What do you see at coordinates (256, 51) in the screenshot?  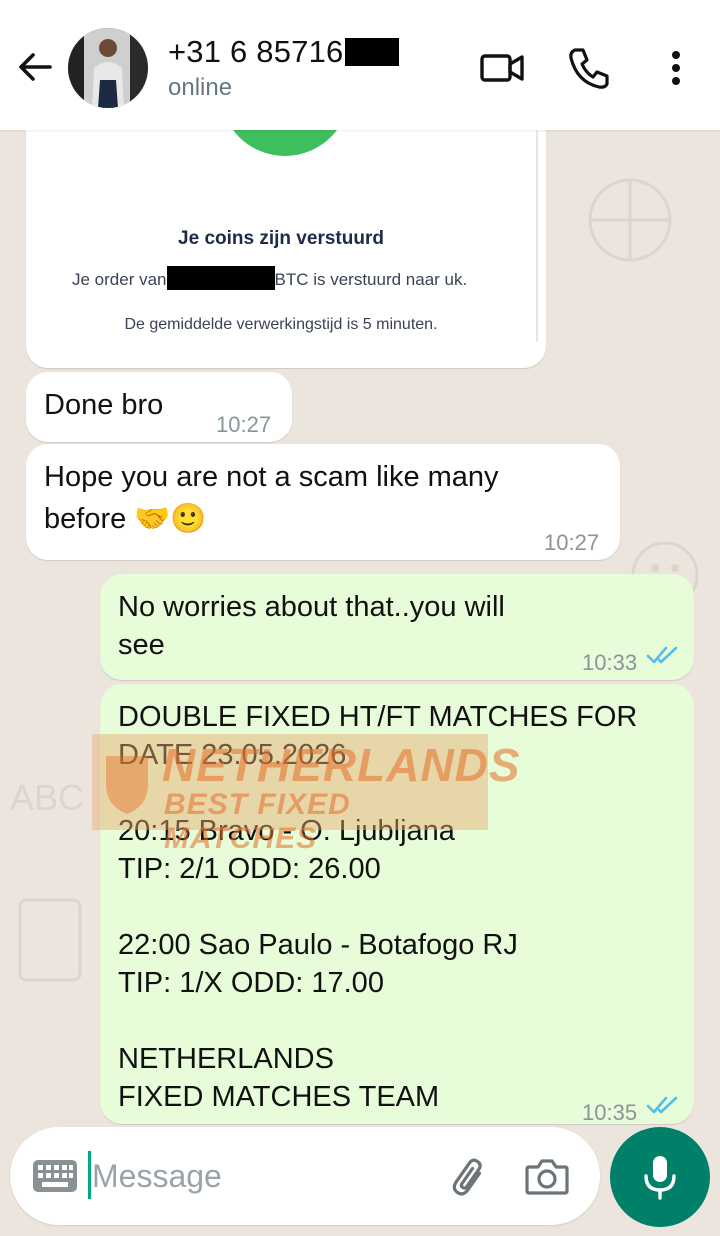 I see `contact-number: +31 6 85716` at bounding box center [256, 51].